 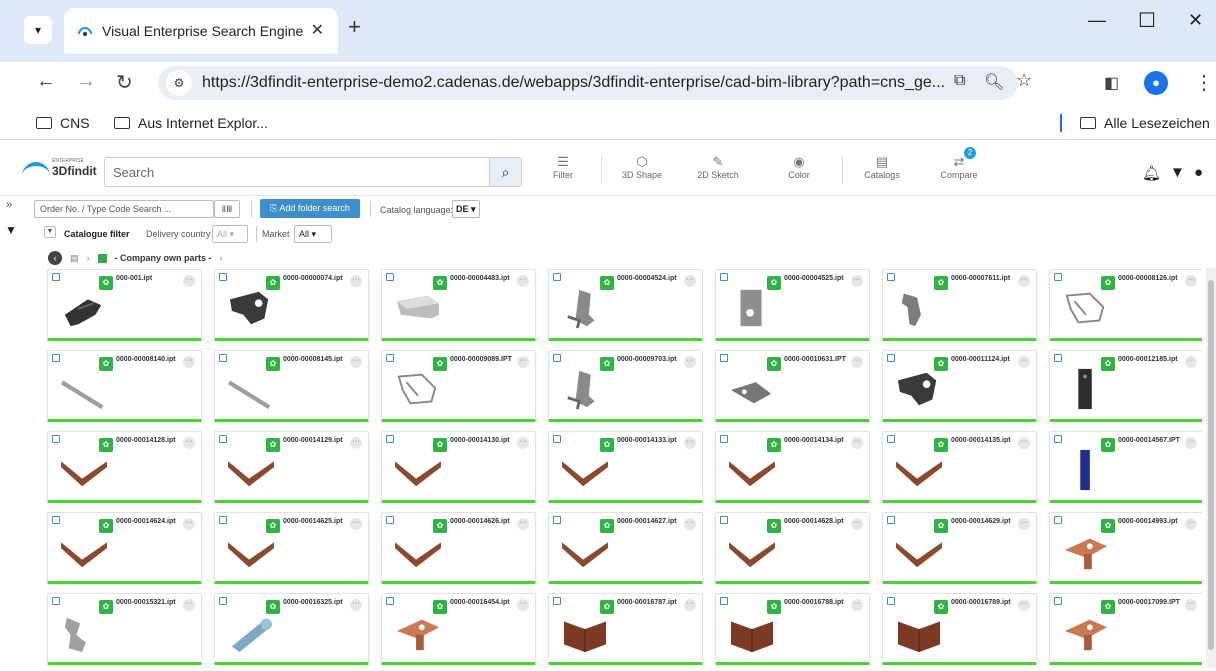 What do you see at coordinates (792, 629) in the screenshot?
I see `part-card: ✿ 0000-00016788.ipt ···` at bounding box center [792, 629].